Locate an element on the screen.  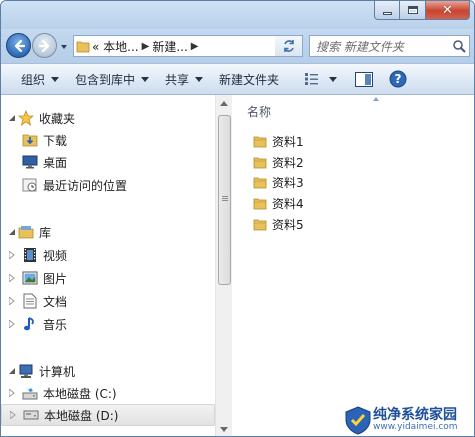
new-folder-label: 新建文件夹 is located at coordinates (249, 79).